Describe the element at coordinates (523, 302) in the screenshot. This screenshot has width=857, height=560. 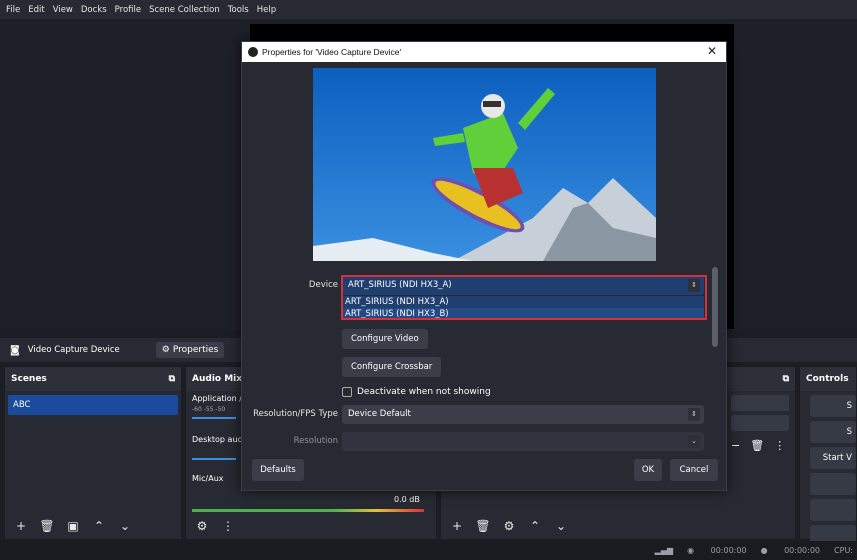
I see `device-option: ART_SIRIUS (NDI HX3_A)` at that location.